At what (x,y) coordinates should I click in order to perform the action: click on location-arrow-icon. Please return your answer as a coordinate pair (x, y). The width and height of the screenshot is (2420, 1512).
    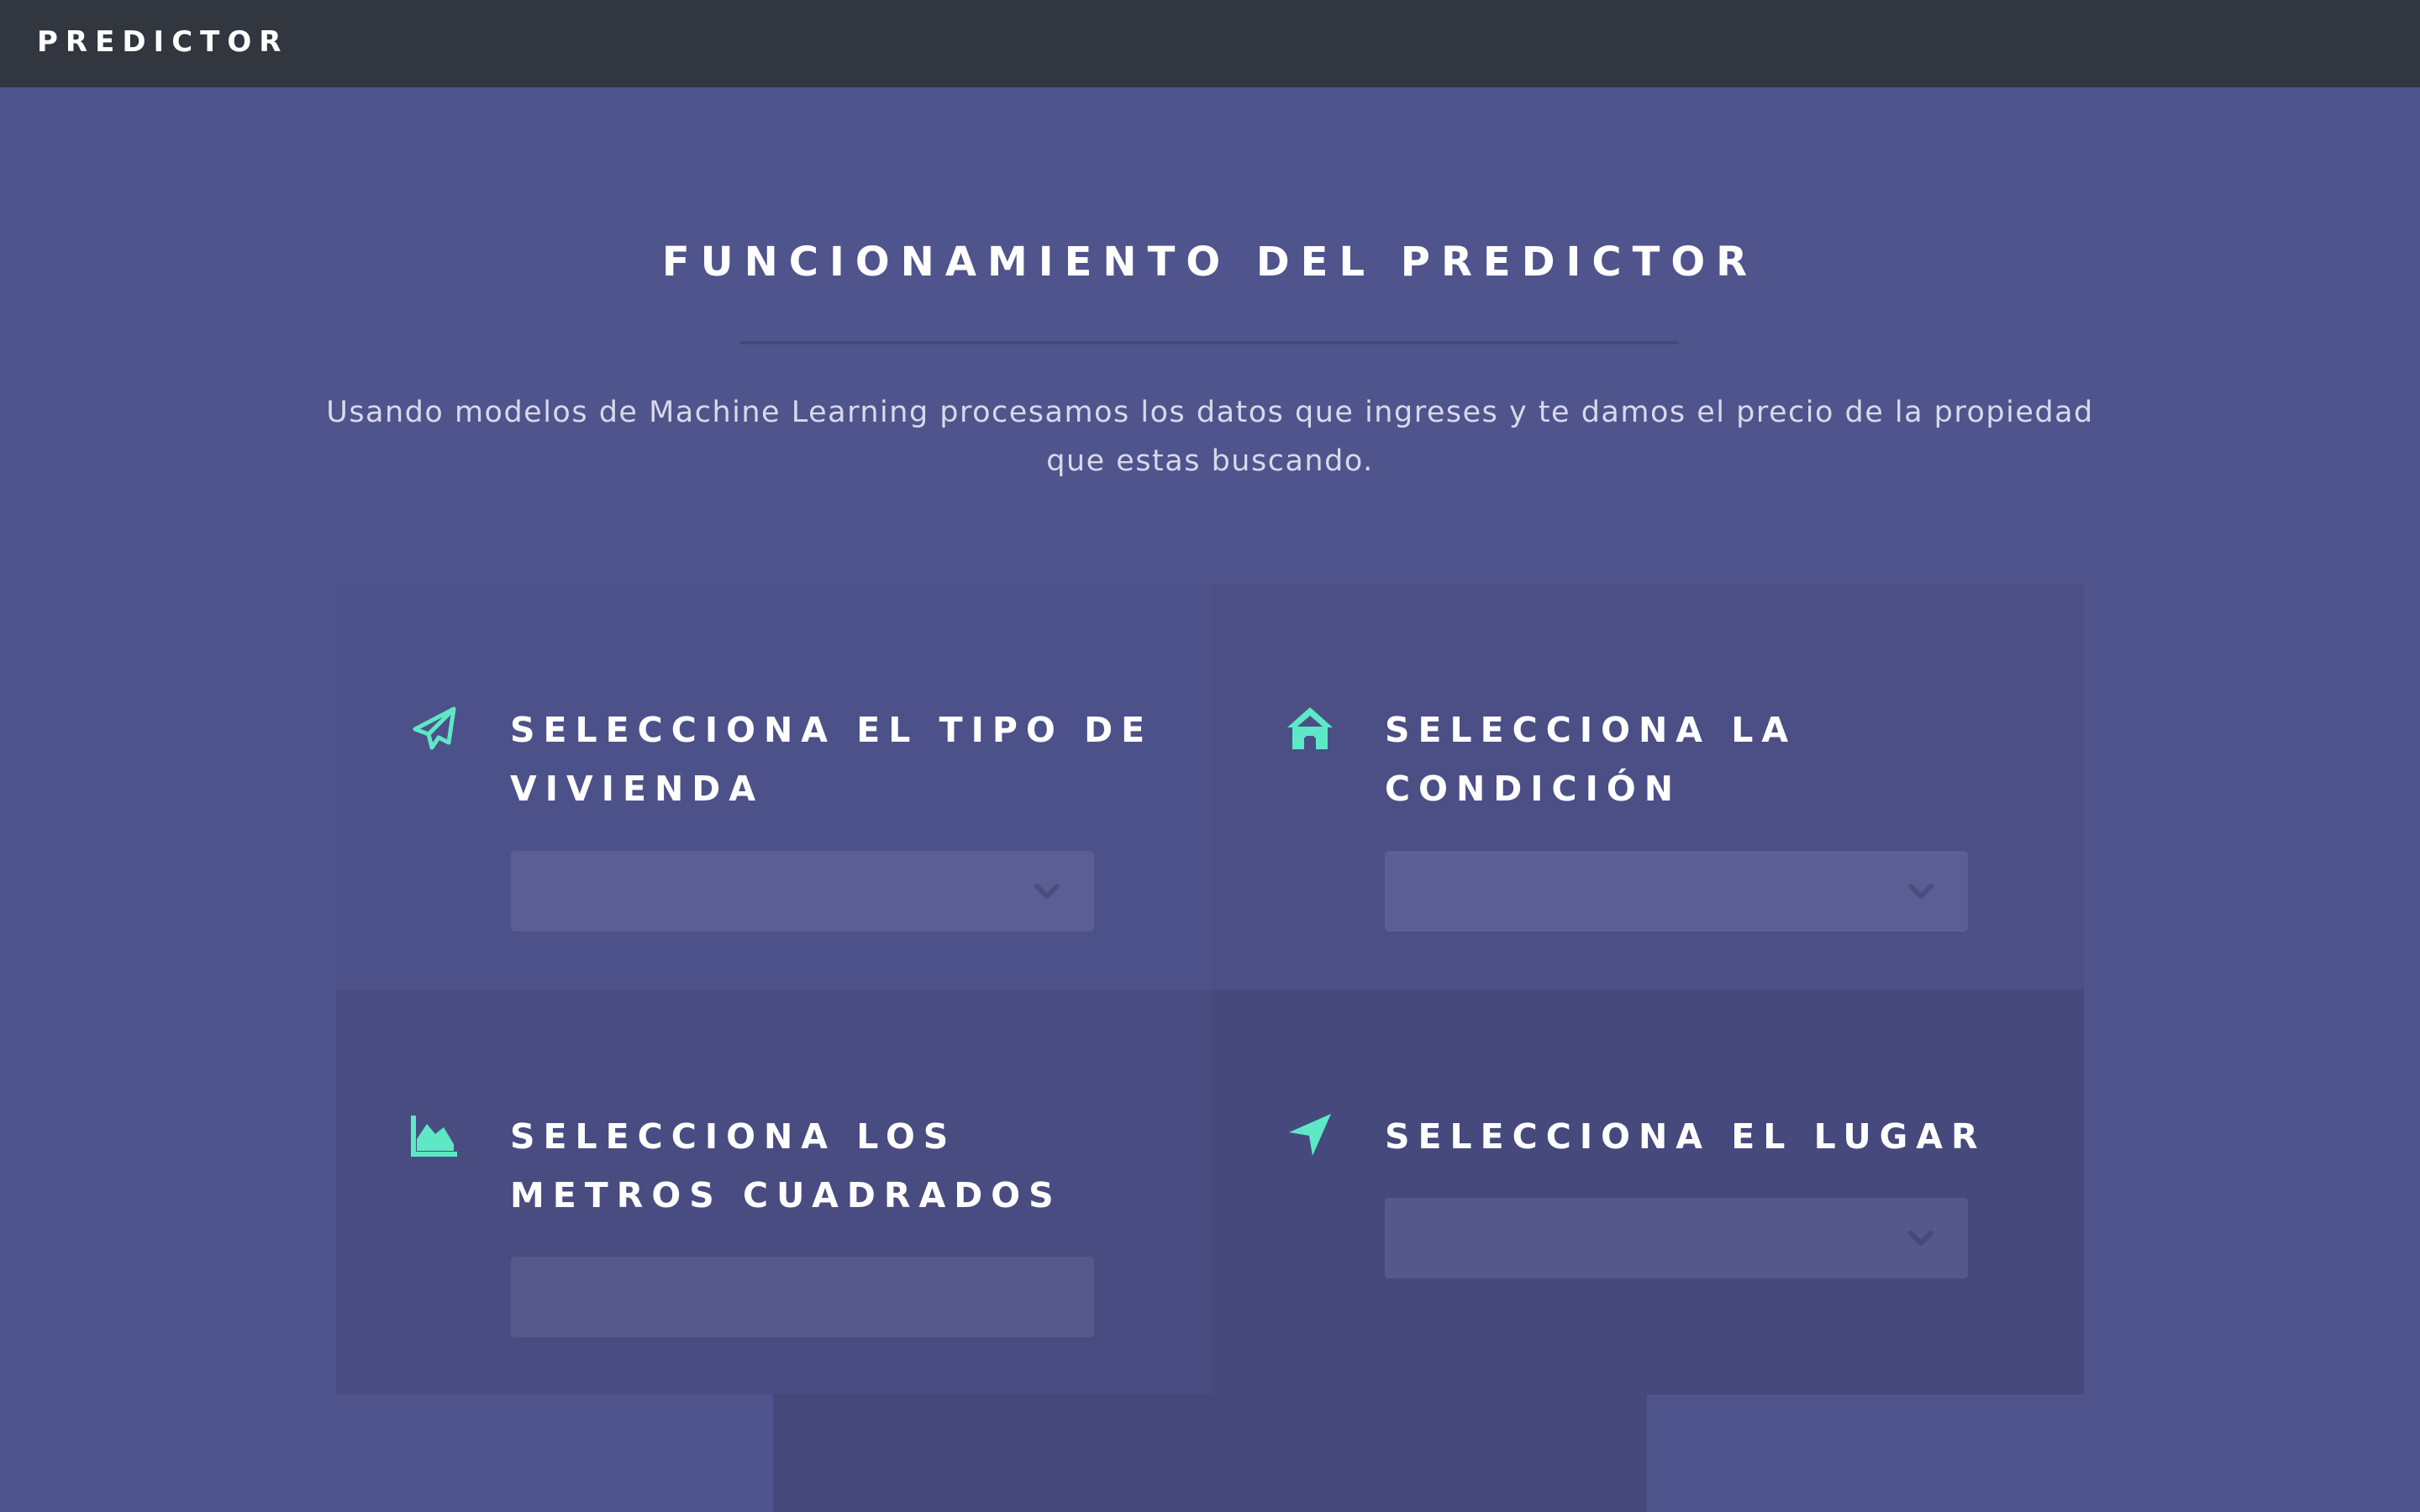
    Looking at the image, I should click on (1310, 1134).